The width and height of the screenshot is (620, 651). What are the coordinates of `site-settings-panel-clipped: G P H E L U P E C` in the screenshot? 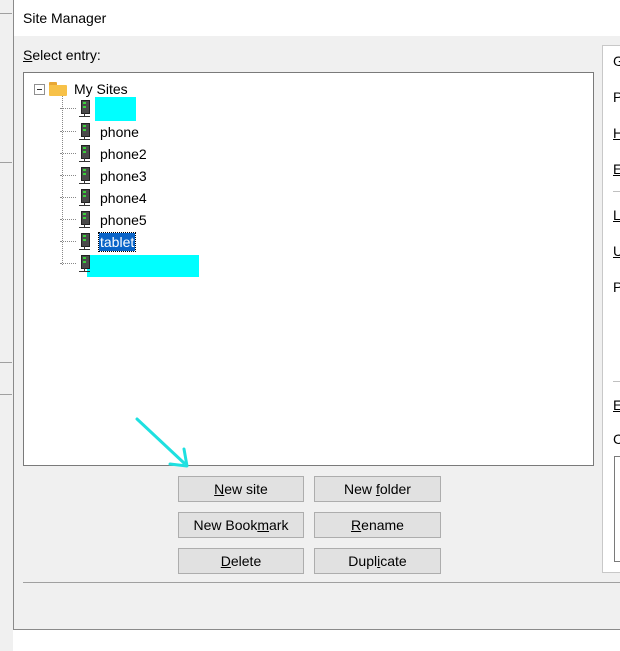 It's located at (611, 309).